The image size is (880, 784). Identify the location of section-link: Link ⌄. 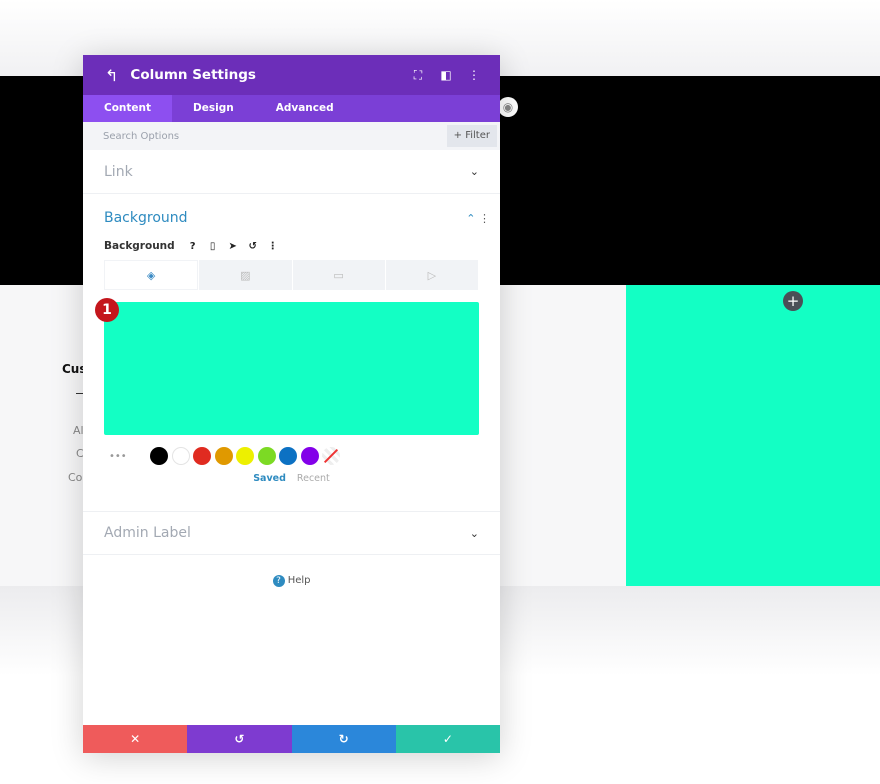
(291, 172).